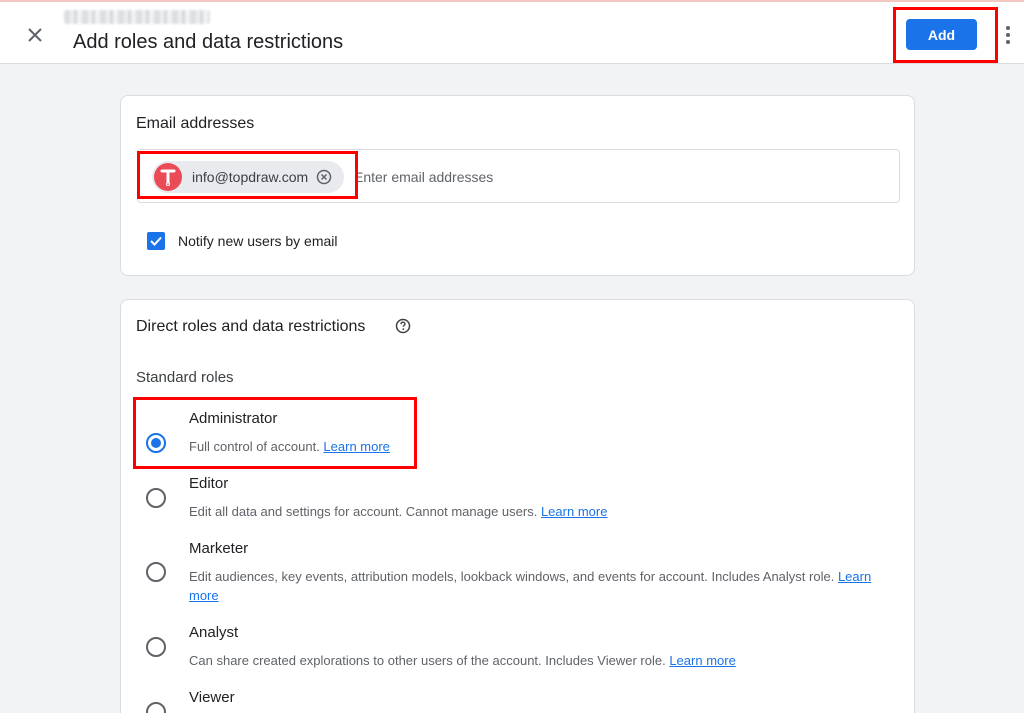  What do you see at coordinates (258, 241) in the screenshot?
I see `notify-label: Notify new users by email` at bounding box center [258, 241].